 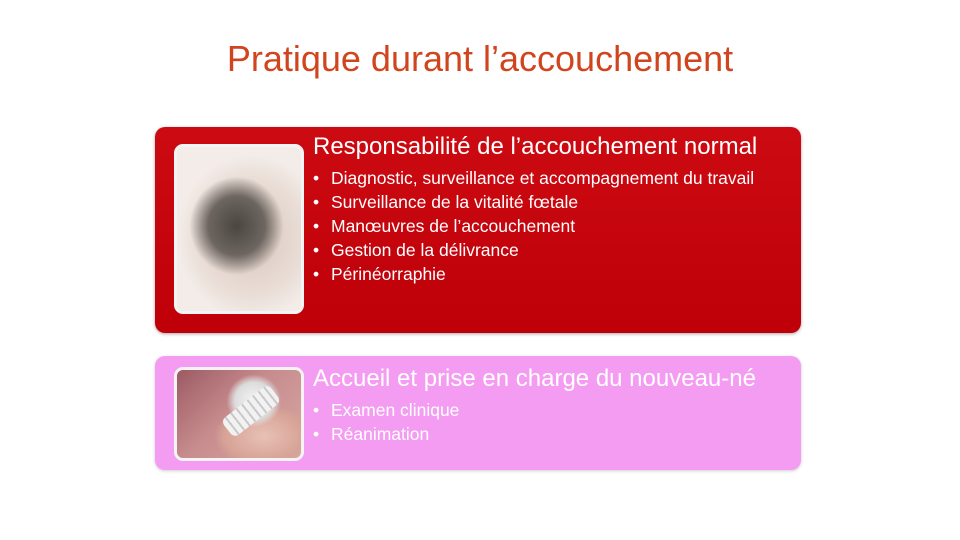 What do you see at coordinates (535, 146) in the screenshot?
I see `card-heading: Responsabilité de l’accouchement normal` at bounding box center [535, 146].